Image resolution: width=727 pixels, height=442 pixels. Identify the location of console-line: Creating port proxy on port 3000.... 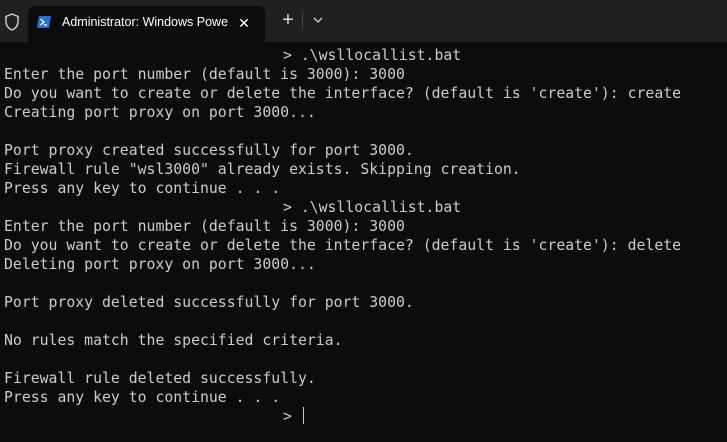
(160, 112).